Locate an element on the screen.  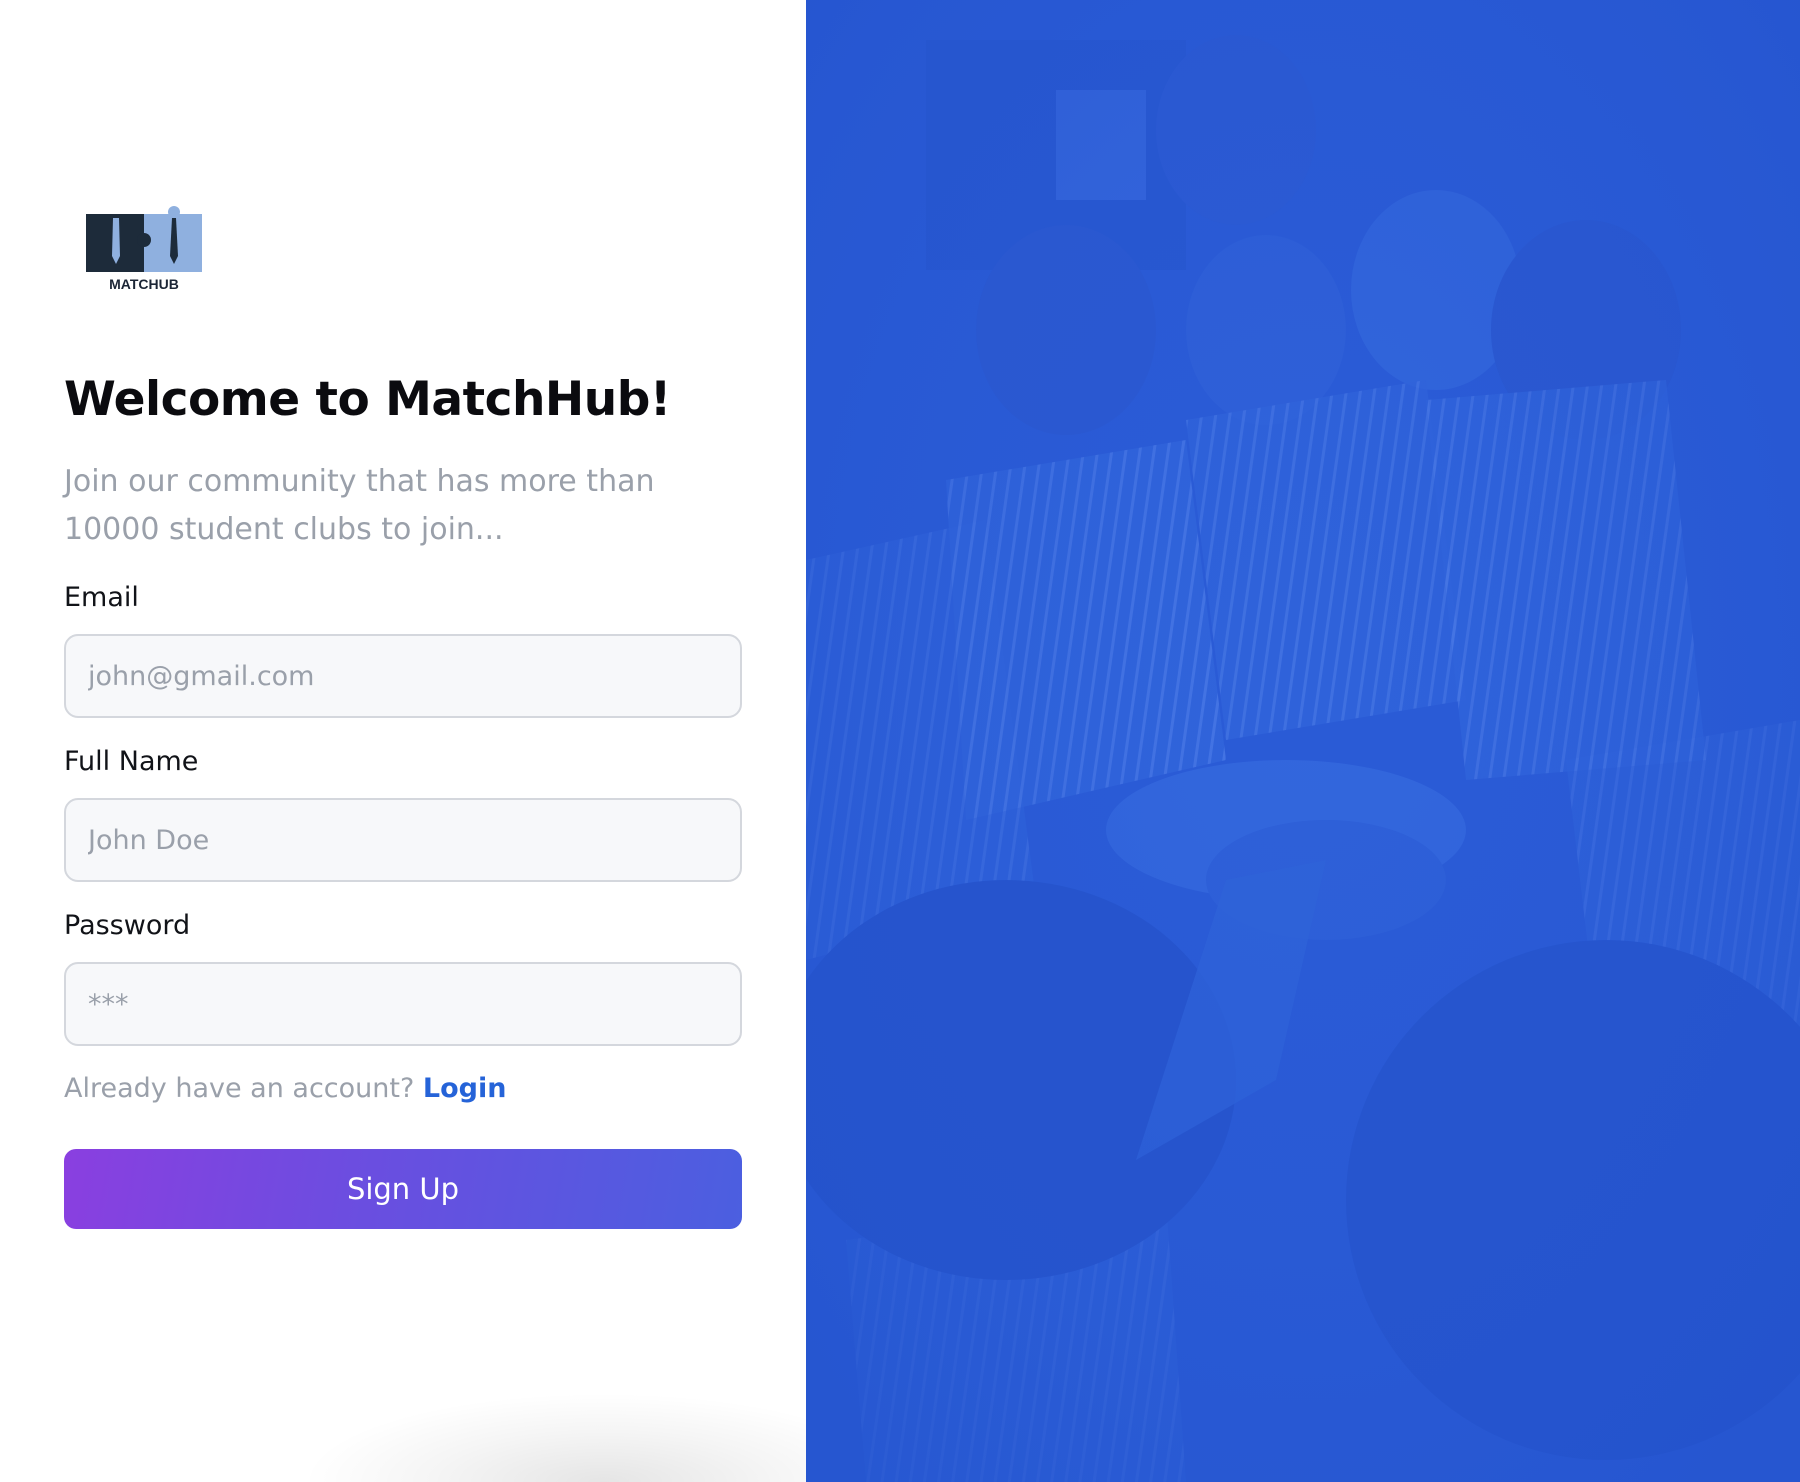
login-prompt-text: Already have an account? is located at coordinates (239, 1088).